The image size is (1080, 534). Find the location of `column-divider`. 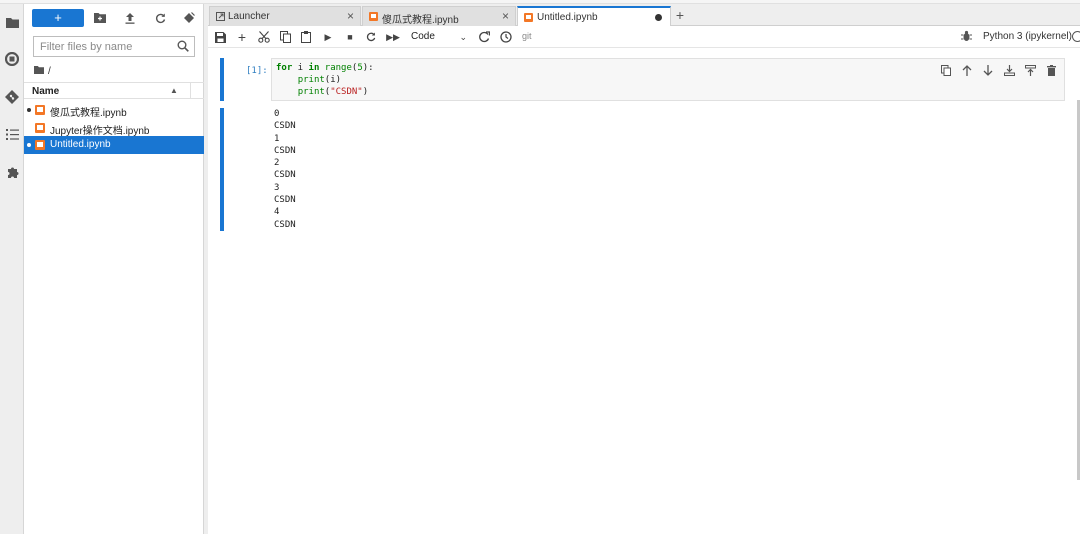

column-divider is located at coordinates (190, 91).